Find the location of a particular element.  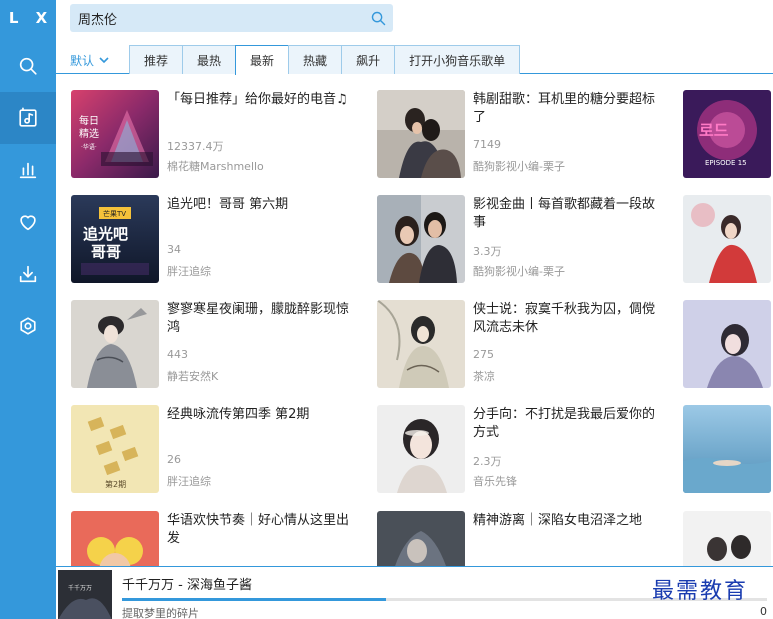

sidebar-item-settings is located at coordinates (28, 326).